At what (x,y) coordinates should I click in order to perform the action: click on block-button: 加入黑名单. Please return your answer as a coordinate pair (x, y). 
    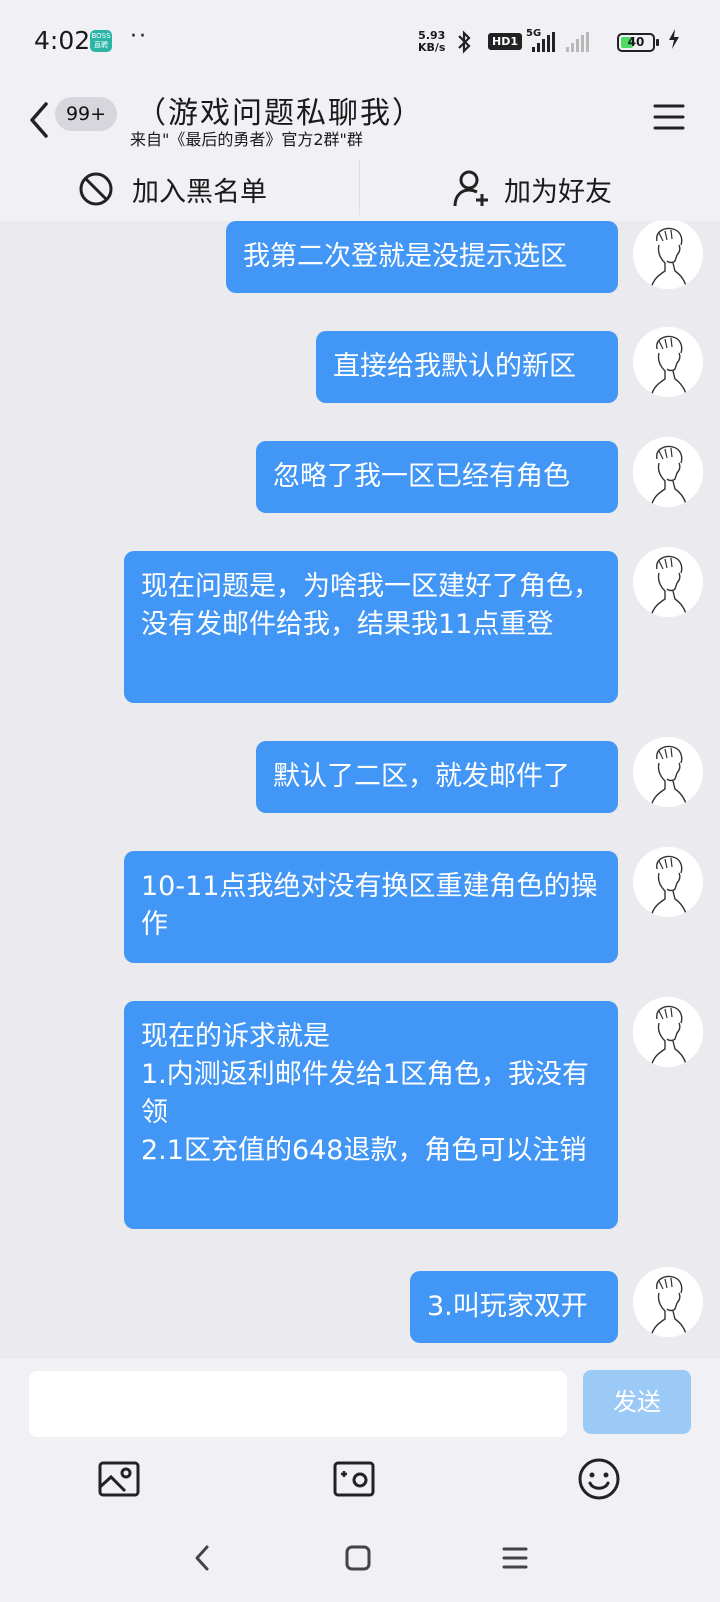
    Looking at the image, I should click on (172, 189).